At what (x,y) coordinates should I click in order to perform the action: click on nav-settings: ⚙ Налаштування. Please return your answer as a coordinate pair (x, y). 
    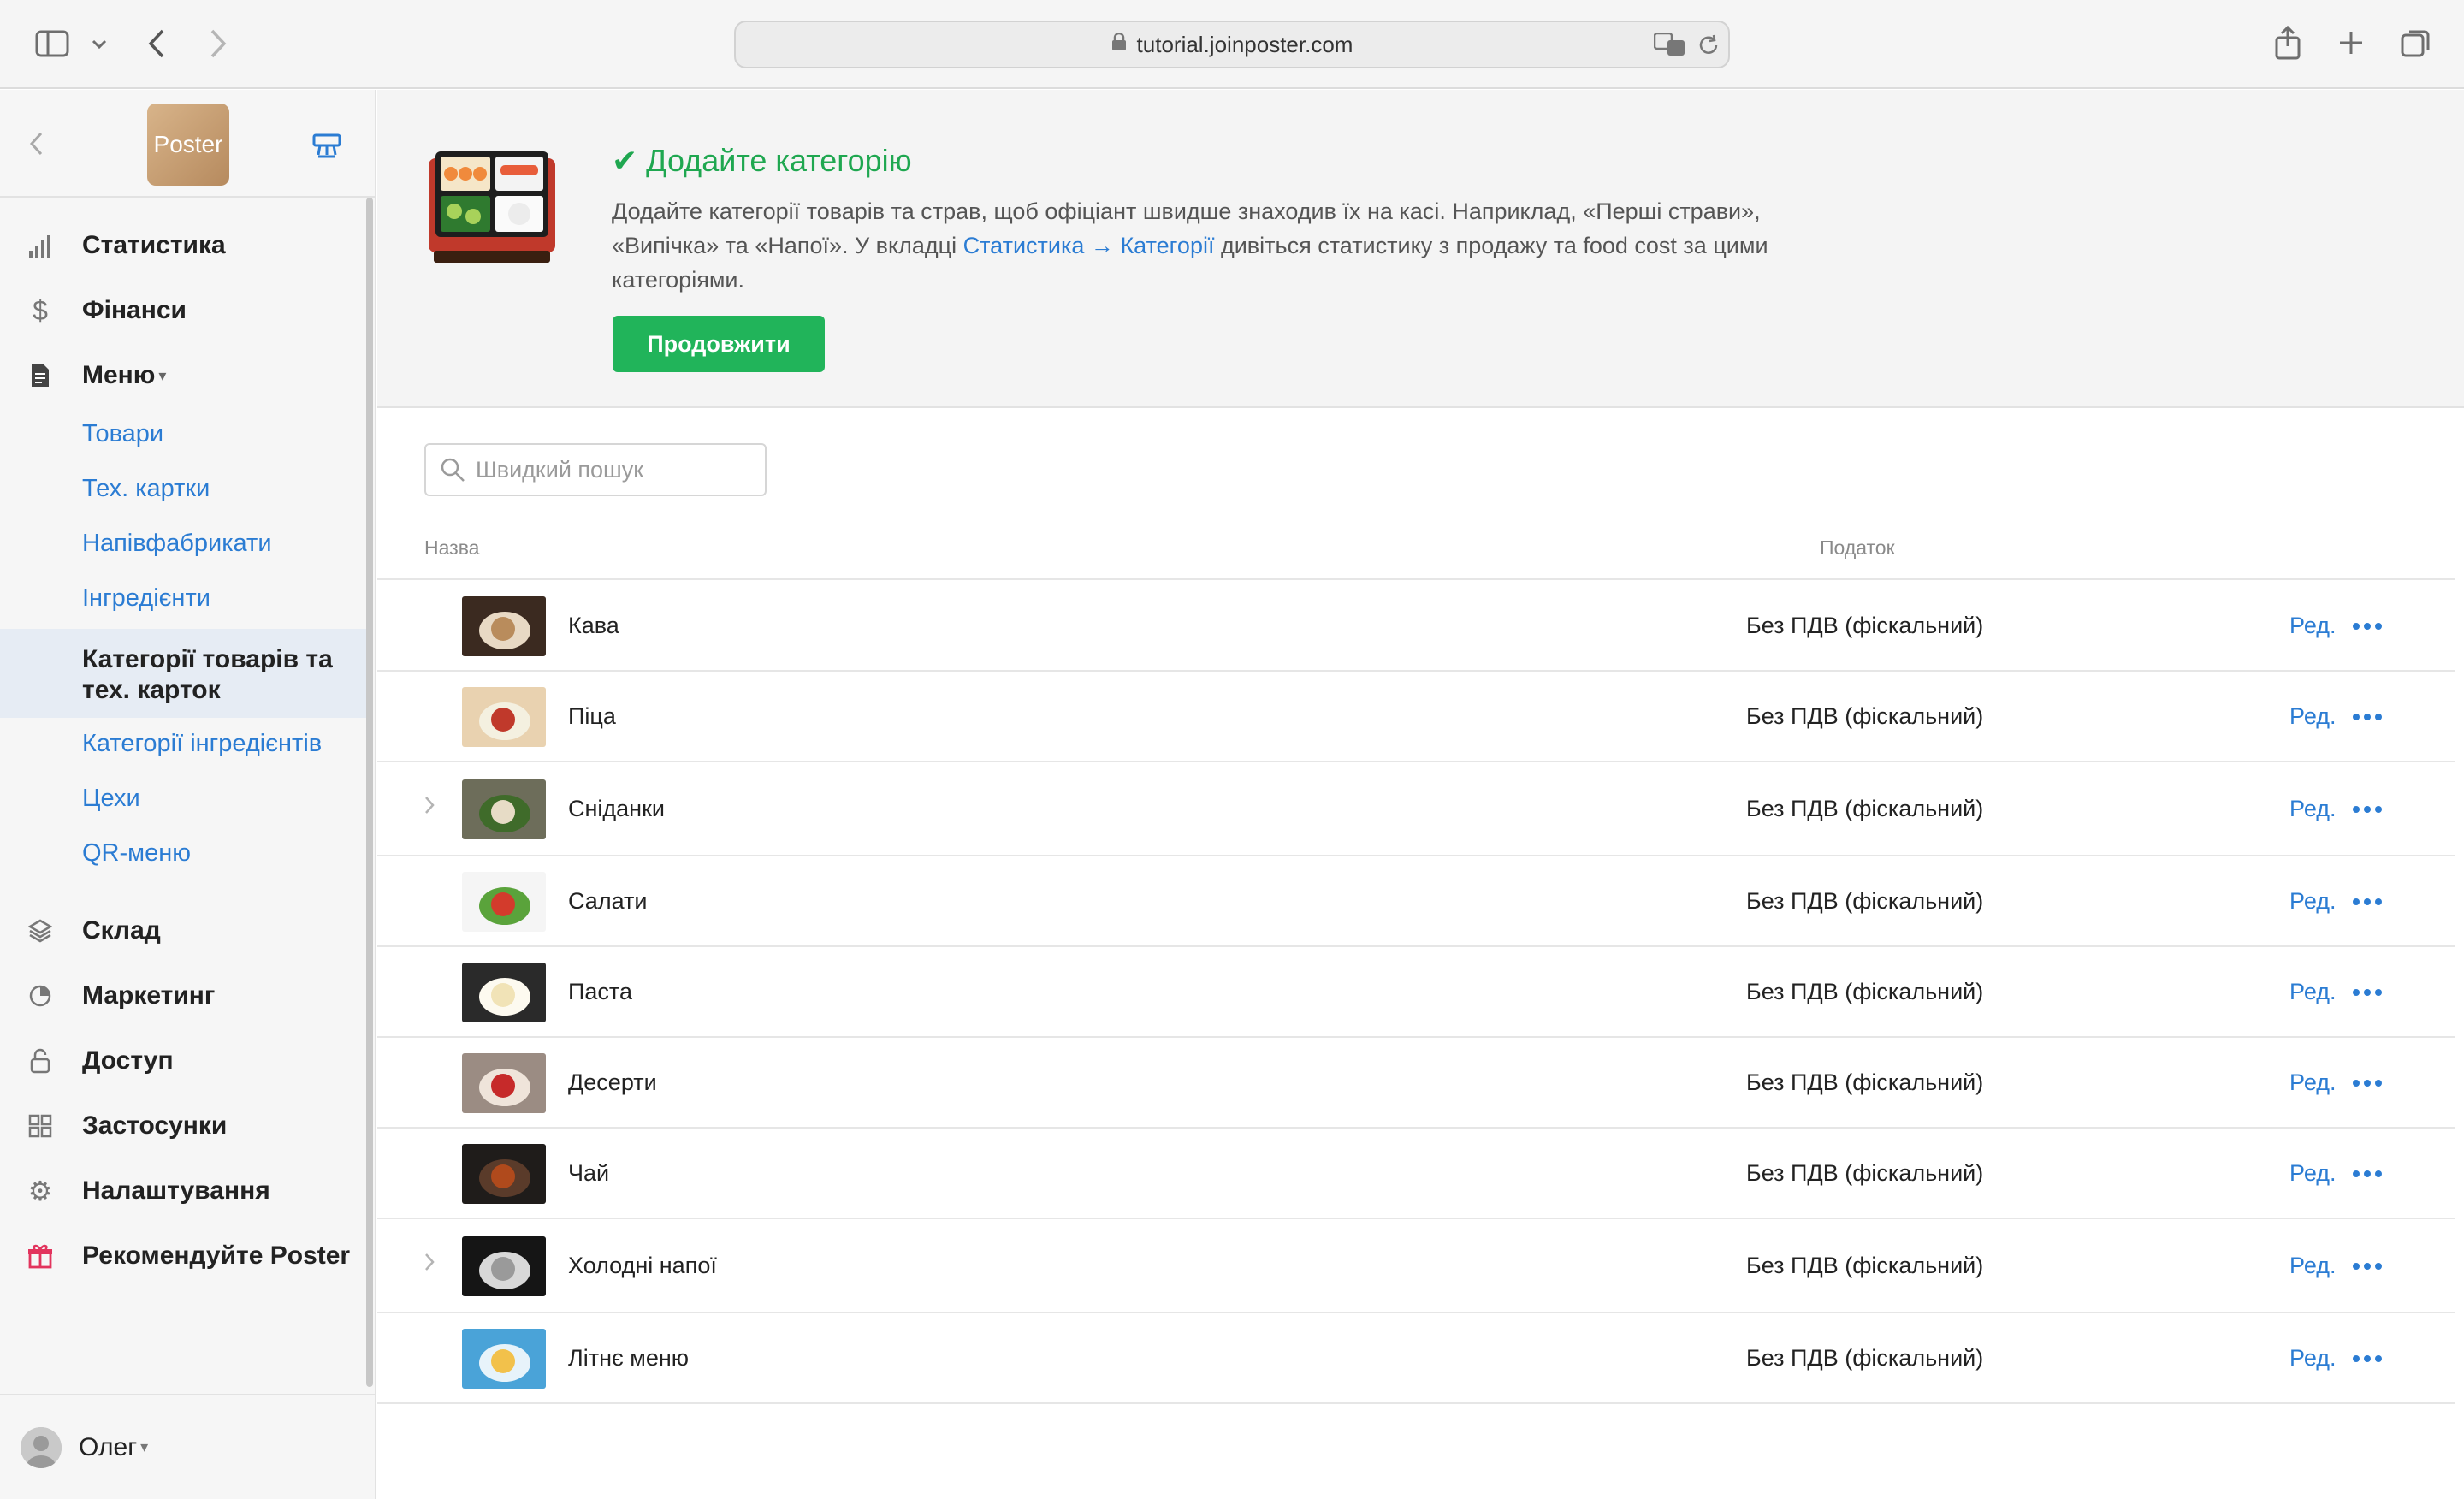
    Looking at the image, I should click on (184, 1191).